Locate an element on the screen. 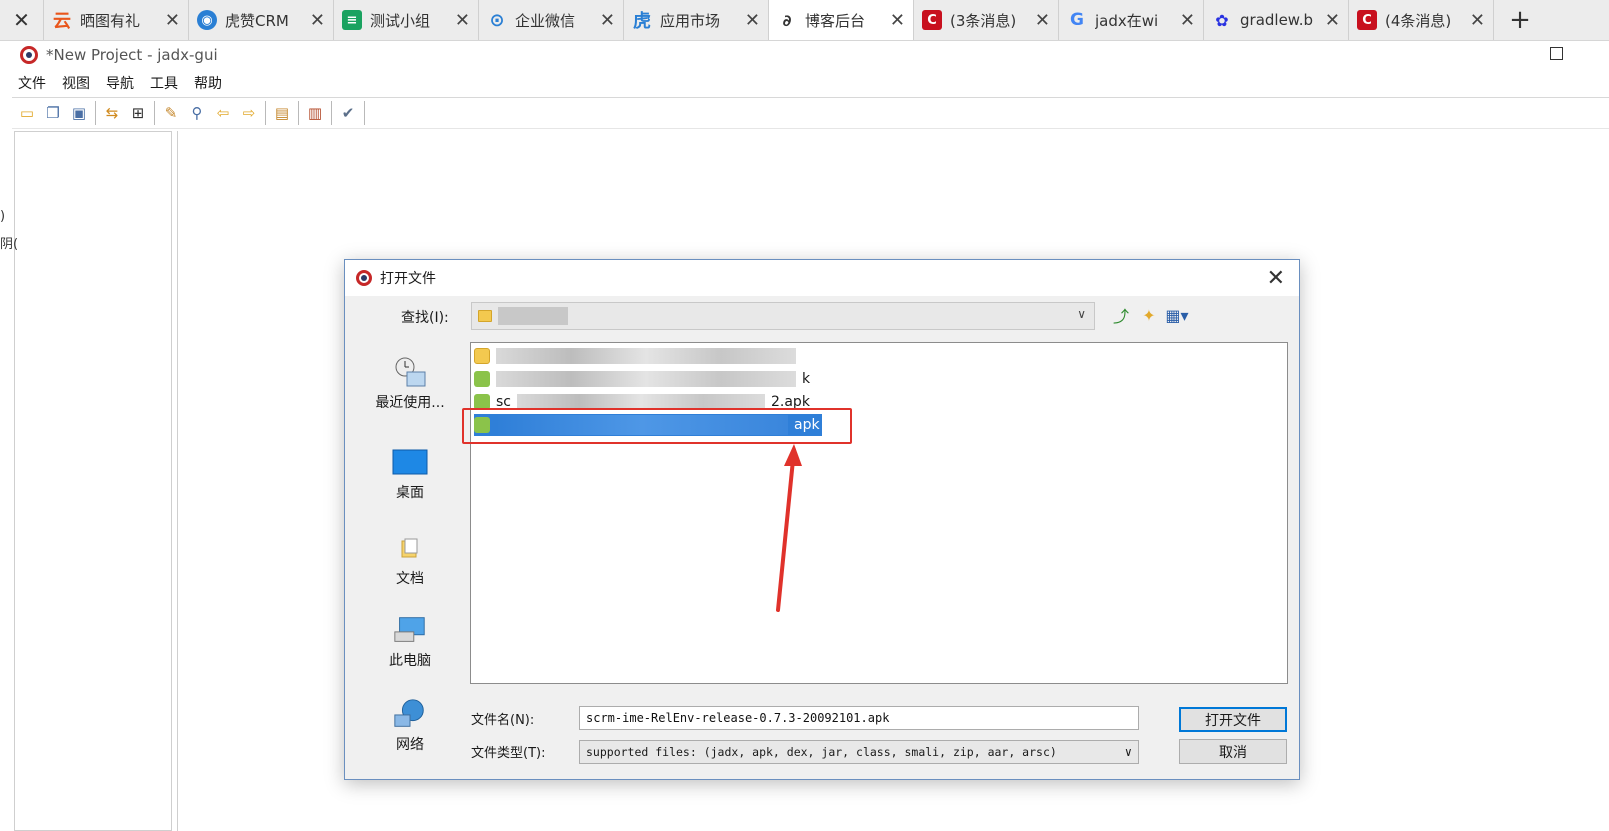  tree-icon: ⊞ is located at coordinates (138, 113).